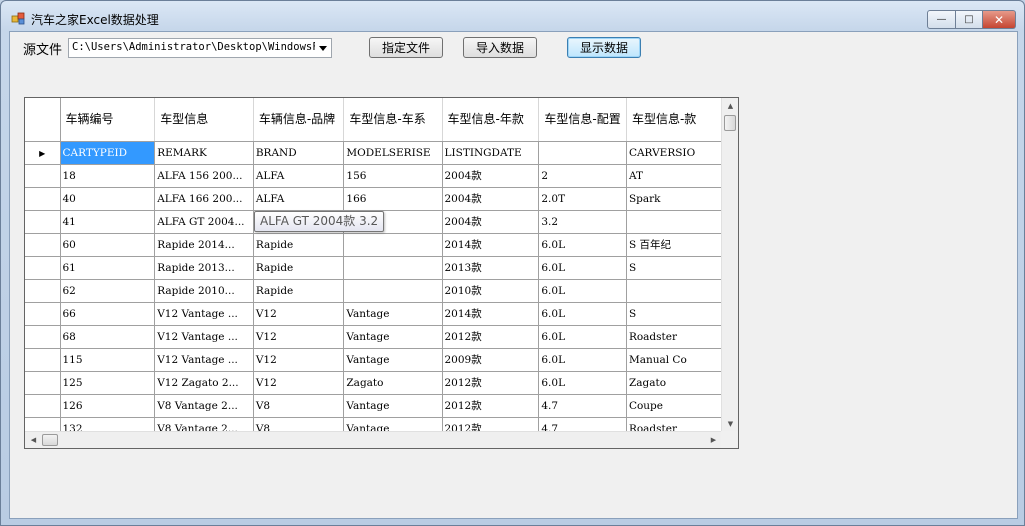  I want to click on vertical-scroll-thumb, so click(730, 123).